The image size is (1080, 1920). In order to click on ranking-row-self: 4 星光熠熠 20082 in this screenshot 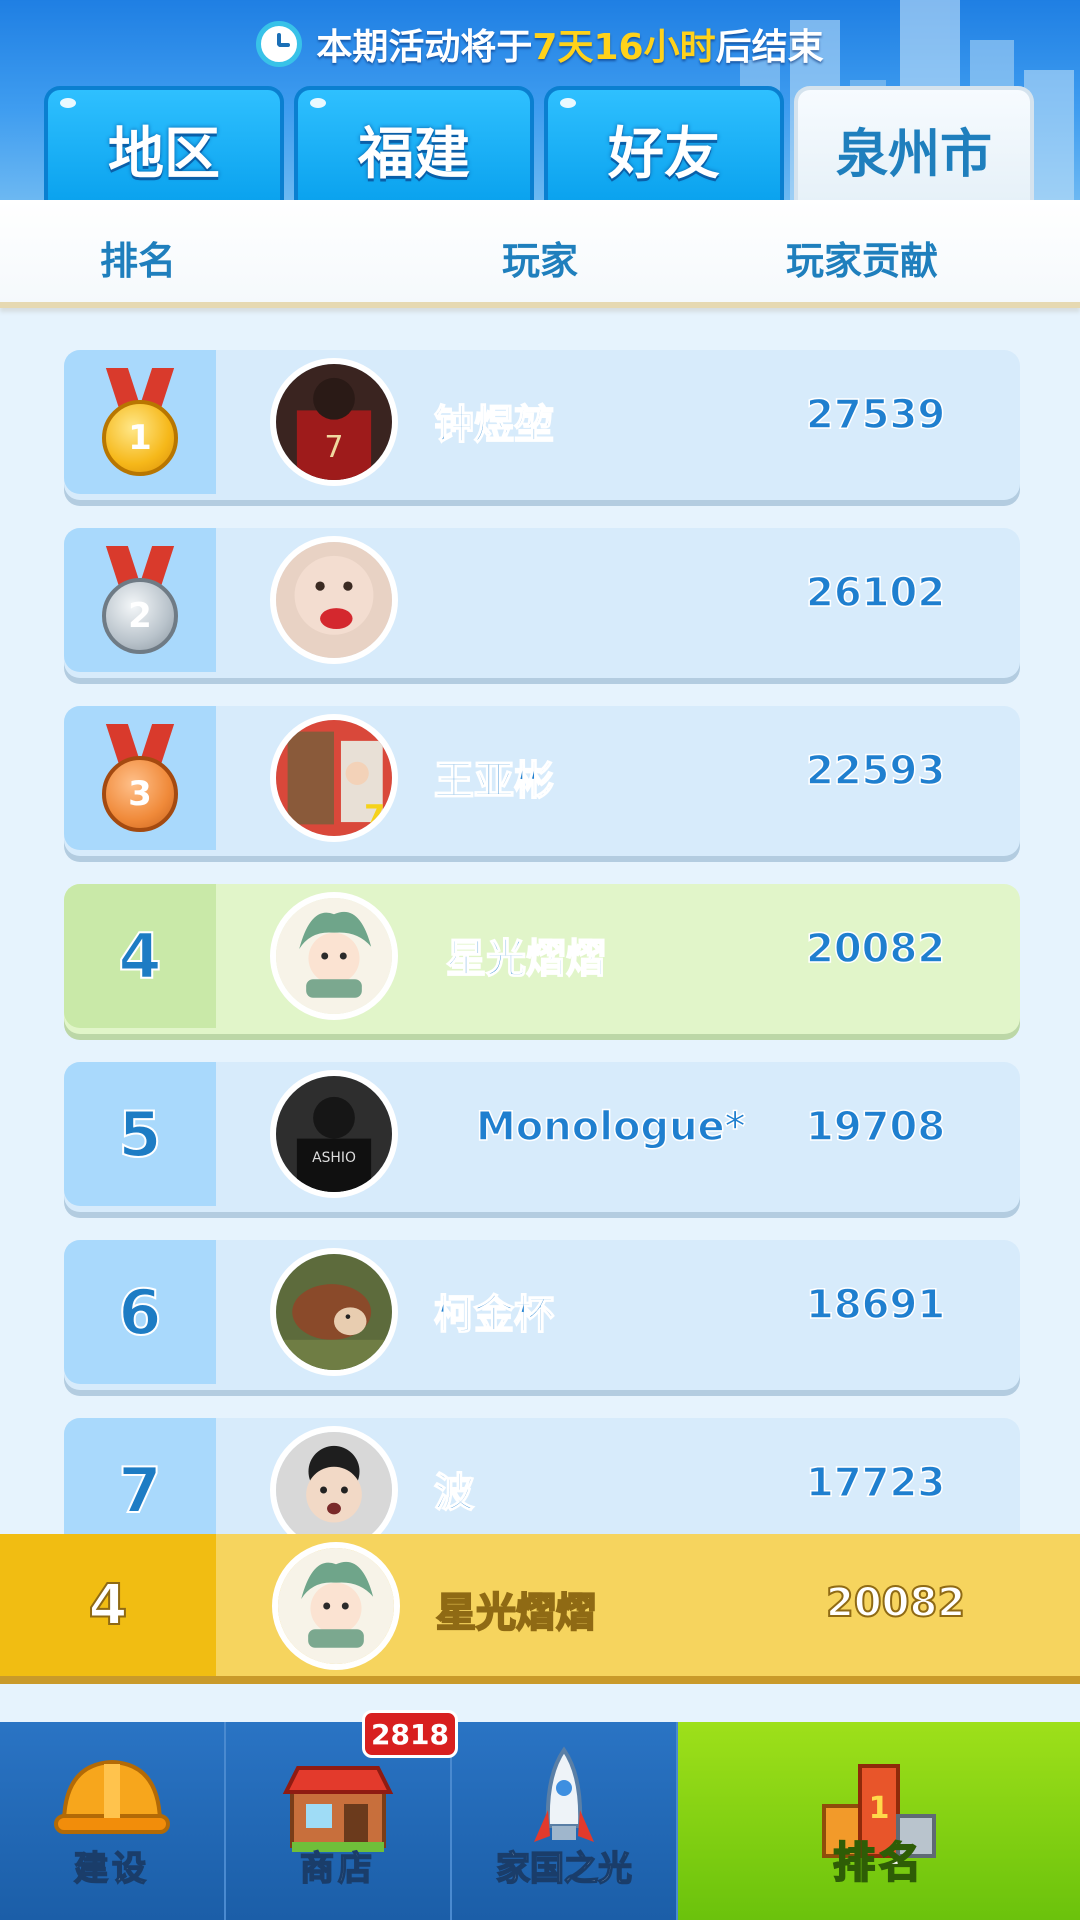, I will do `click(542, 959)`.